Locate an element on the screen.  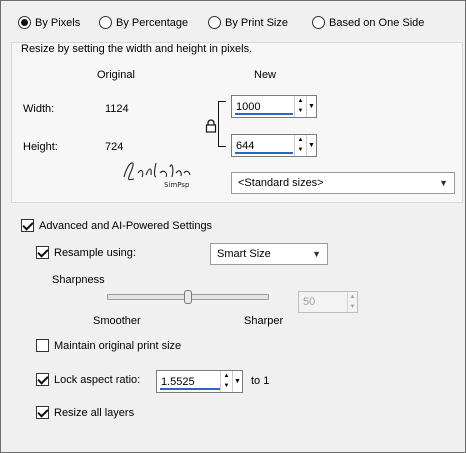
radio-label: By Pixels is located at coordinates (58, 22).